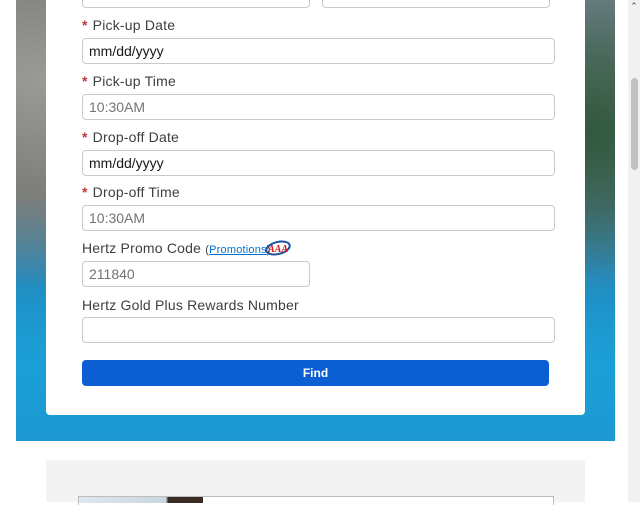 This screenshot has height=505, width=640. Describe the element at coordinates (318, 163) in the screenshot. I see `dropoff-date-input: mm/dd/yyyy` at that location.